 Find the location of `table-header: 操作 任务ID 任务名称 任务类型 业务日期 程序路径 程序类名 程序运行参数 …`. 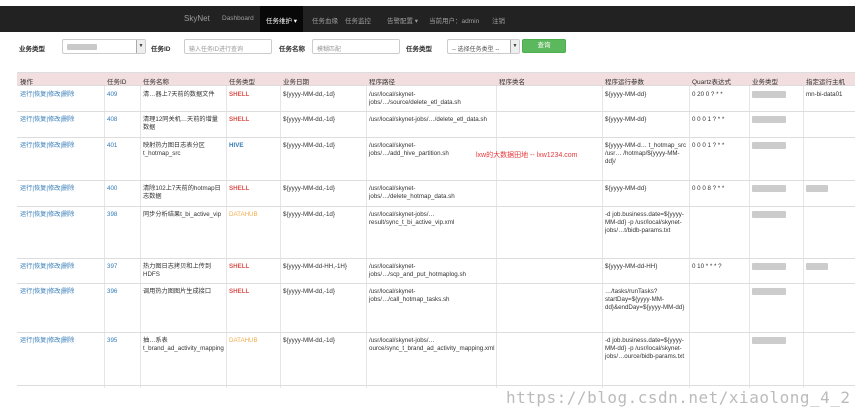

table-header: 操作 任务ID 任务名称 任务类型 业务日期 程序路径 程序类名 程序运行参数 … is located at coordinates (436, 79).